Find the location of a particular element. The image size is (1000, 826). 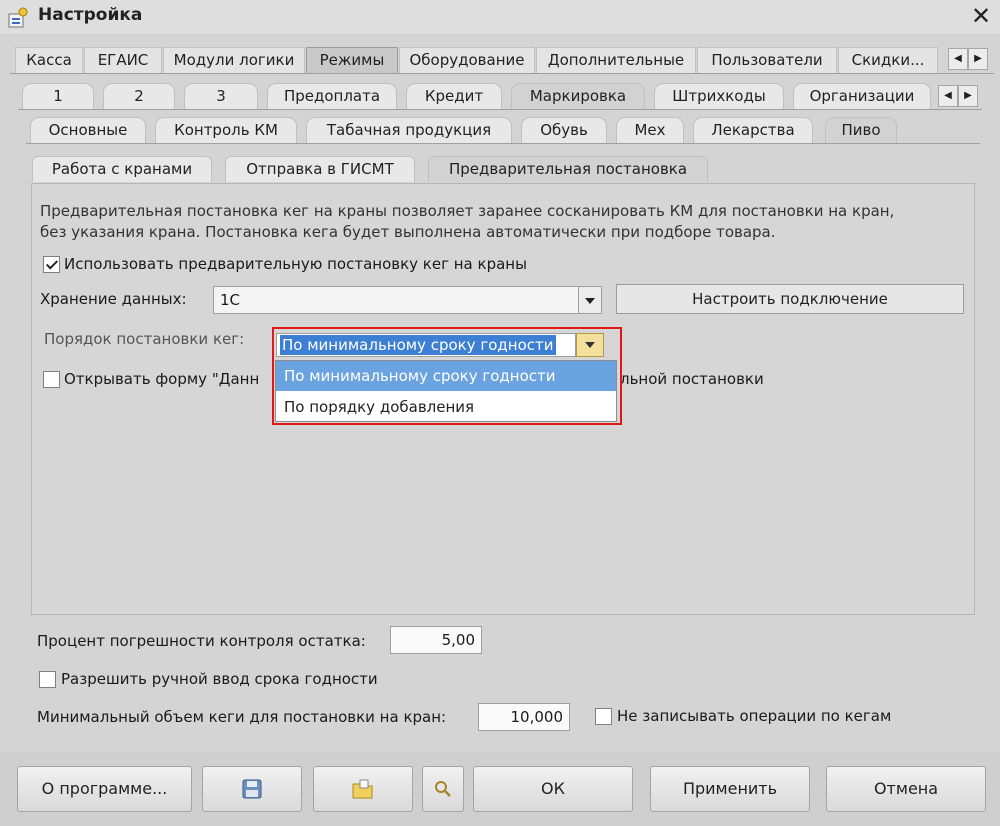

ok-button: ОК is located at coordinates (553, 789).